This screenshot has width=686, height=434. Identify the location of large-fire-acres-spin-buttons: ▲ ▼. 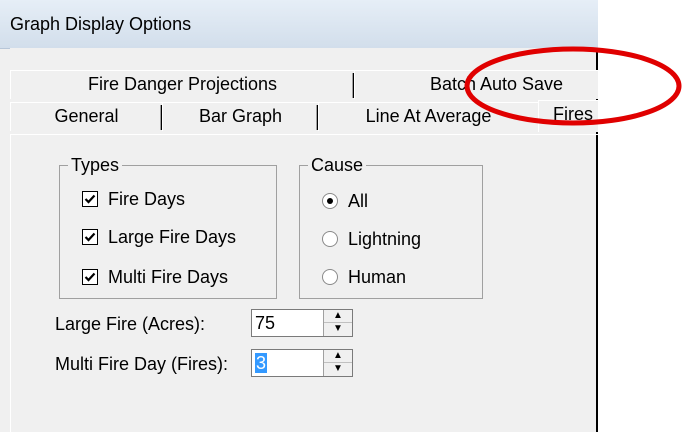
(337, 323).